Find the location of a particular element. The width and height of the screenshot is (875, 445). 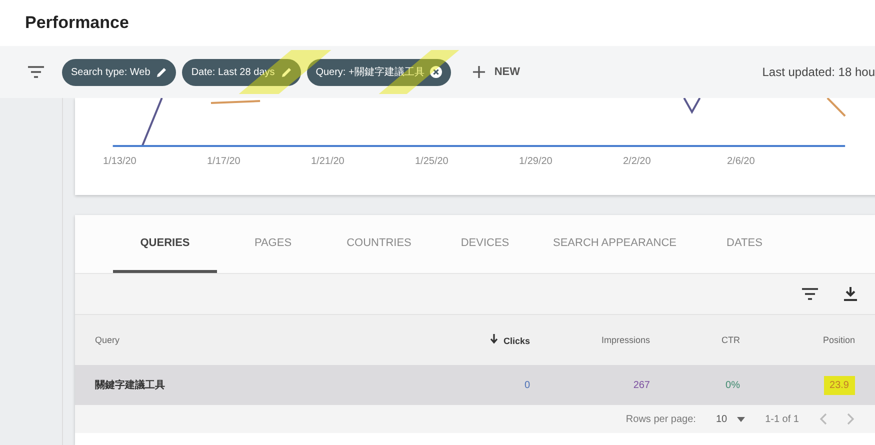

axis-label: 2/2/20 is located at coordinates (637, 161).